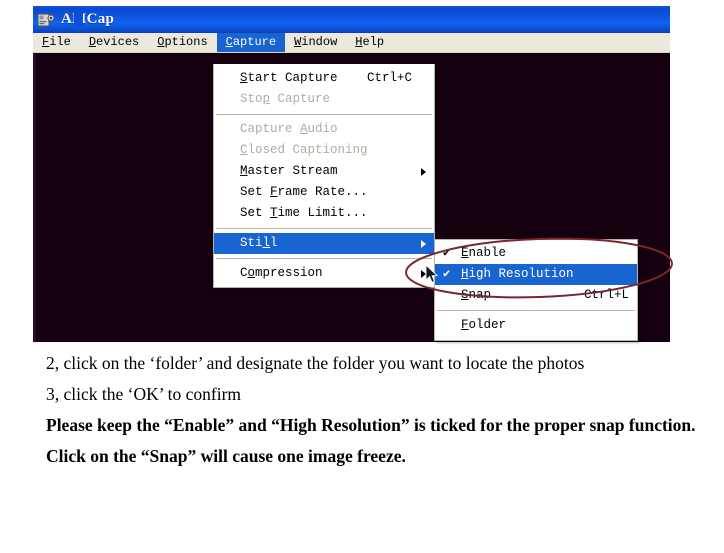  I want to click on camera-icon, so click(46, 20).